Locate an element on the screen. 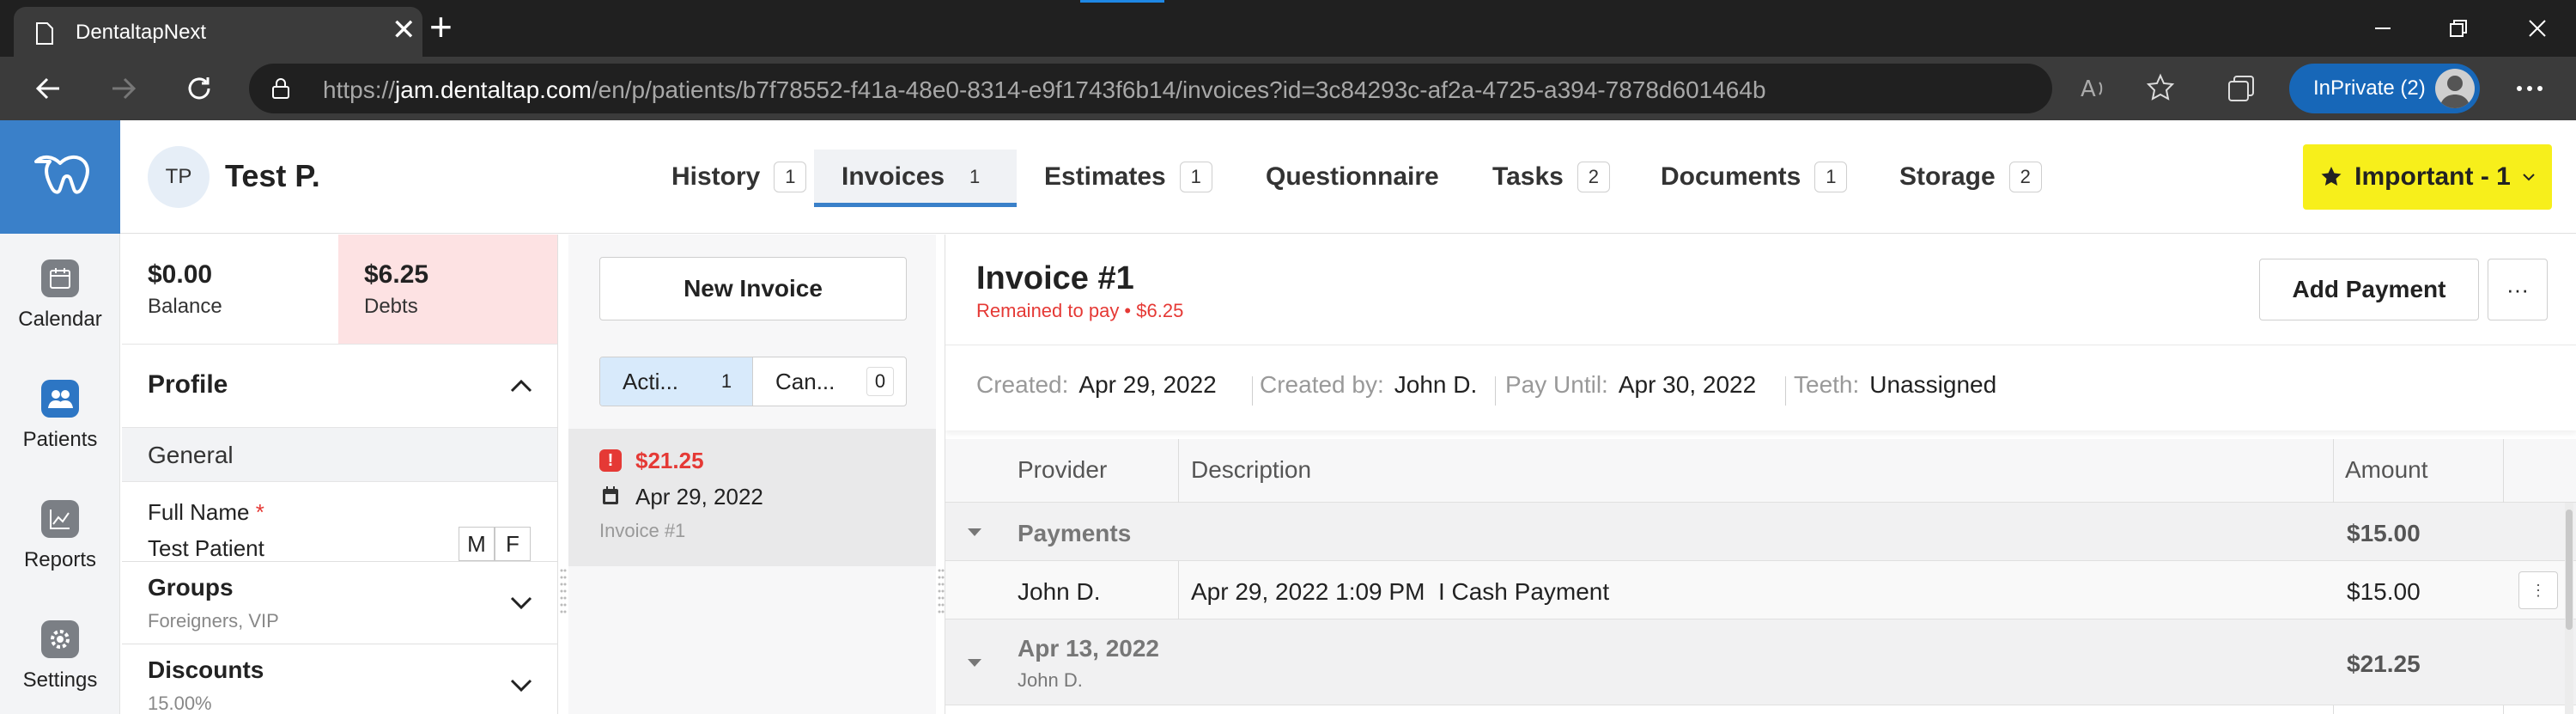  row-menu-icon: ⋮ is located at coordinates (2538, 590).